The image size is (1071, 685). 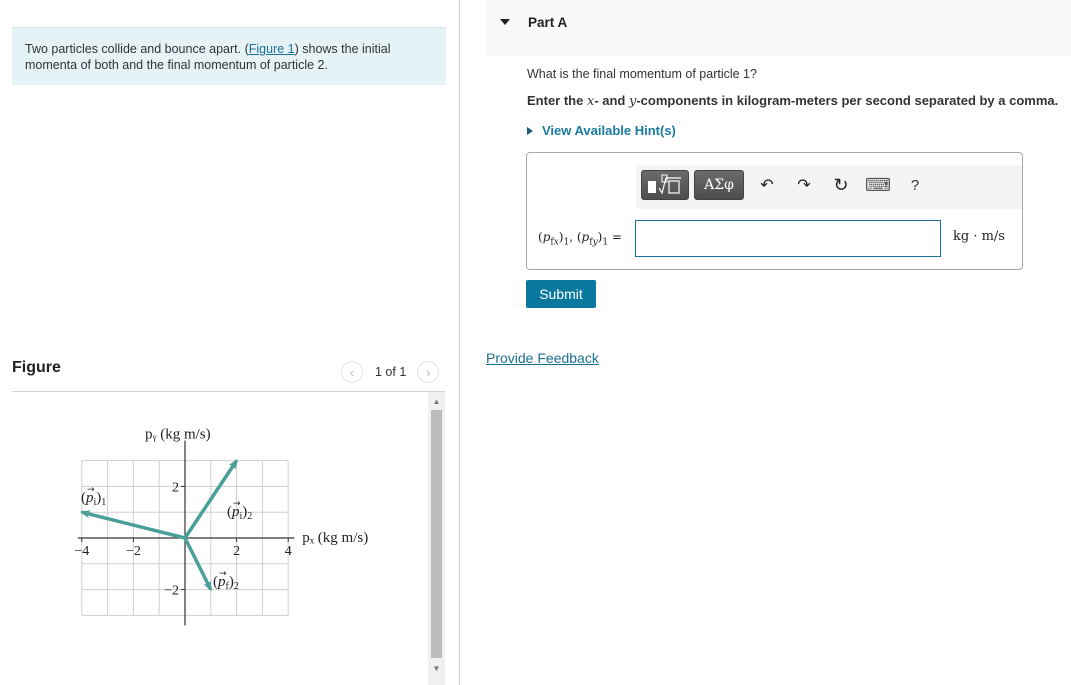 I want to click on provide-feedback-link: Provide Feedback, so click(x=542, y=358).